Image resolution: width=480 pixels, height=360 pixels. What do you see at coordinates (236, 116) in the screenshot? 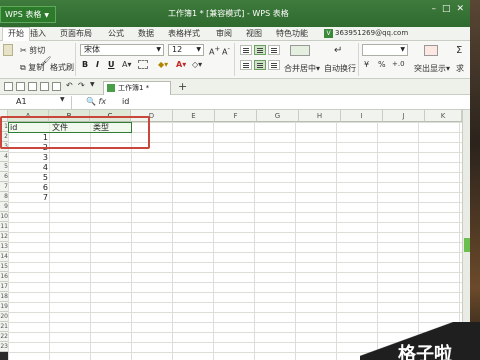
I see `column-header-f: F` at bounding box center [236, 116].